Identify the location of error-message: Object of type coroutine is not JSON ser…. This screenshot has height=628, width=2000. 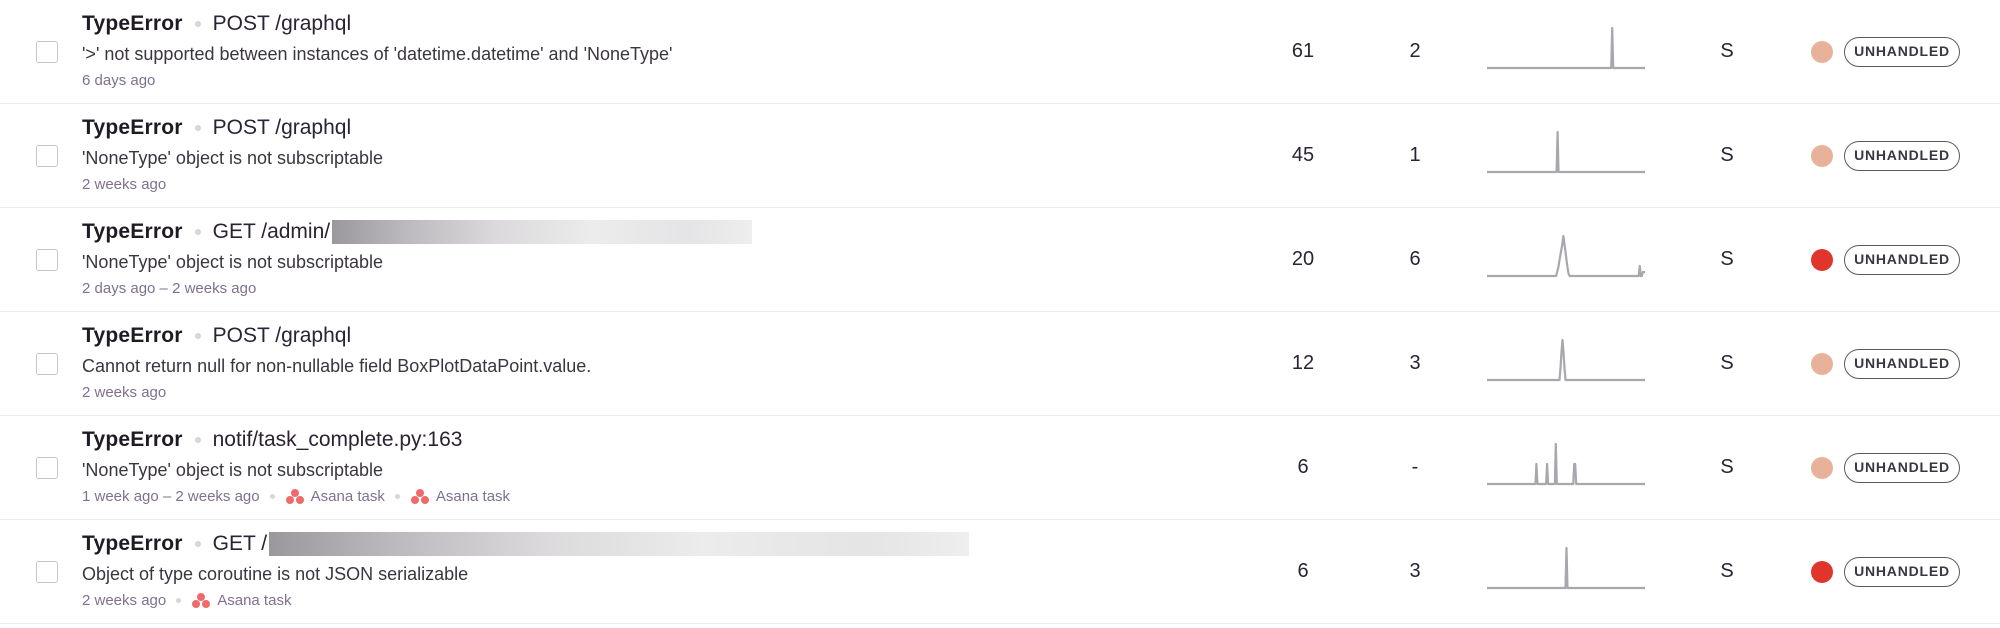
(275, 574).